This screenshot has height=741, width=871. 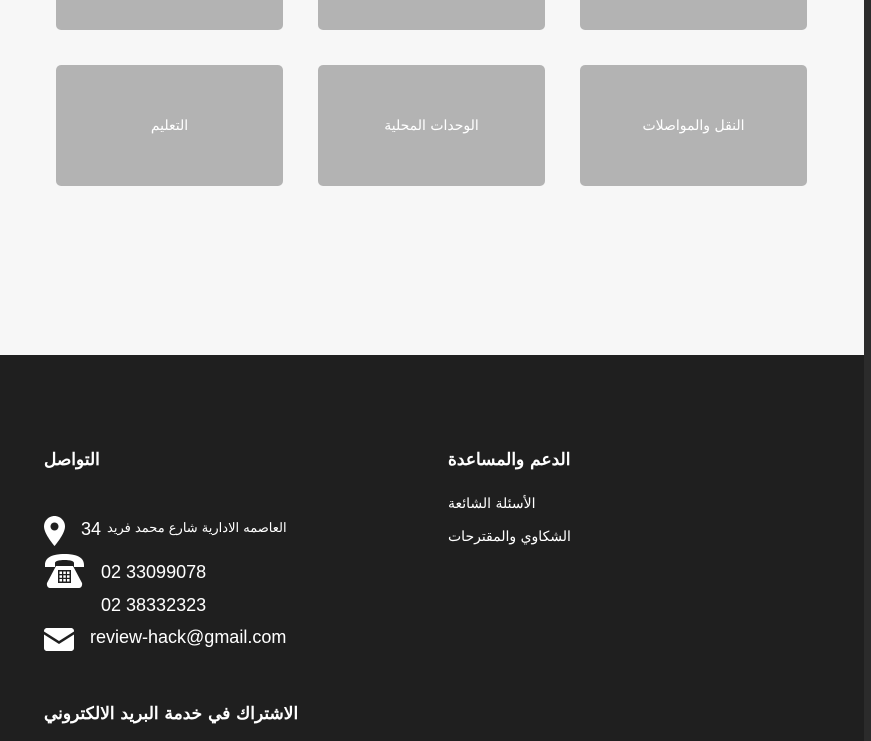 I want to click on address-text: العاصمه الادارية شارع محمد فريد, so click(x=197, y=528).